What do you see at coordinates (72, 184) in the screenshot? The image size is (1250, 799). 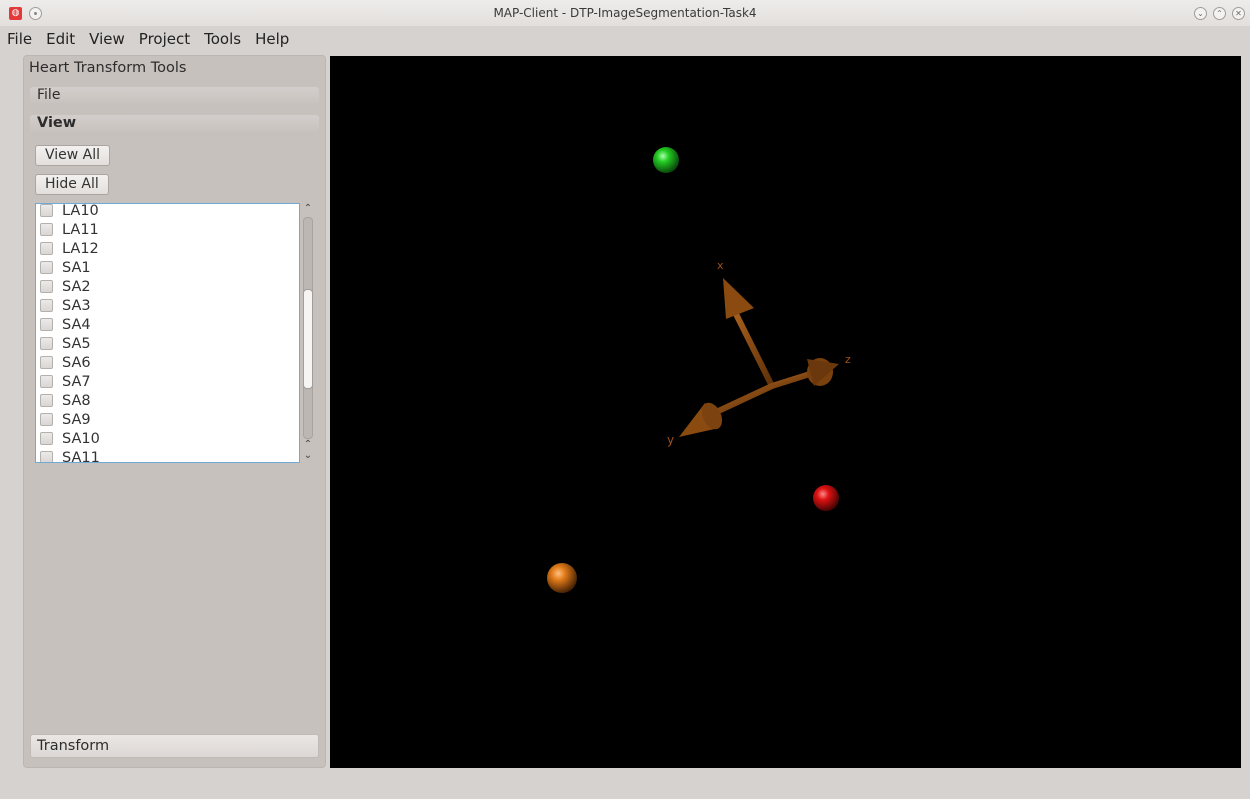 I see `hide-all-button: Hide All` at bounding box center [72, 184].